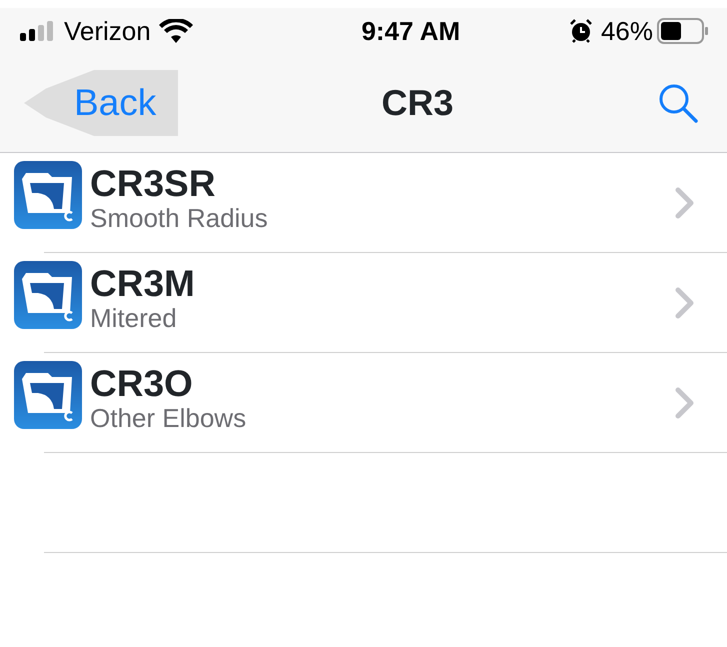  I want to click on item-subtitle: Mitered, so click(134, 318).